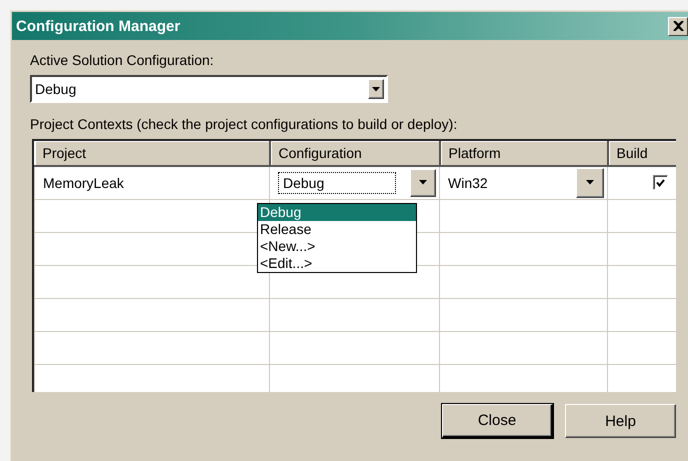 This screenshot has height=461, width=688. I want to click on dialog-button: Close, so click(497, 421).